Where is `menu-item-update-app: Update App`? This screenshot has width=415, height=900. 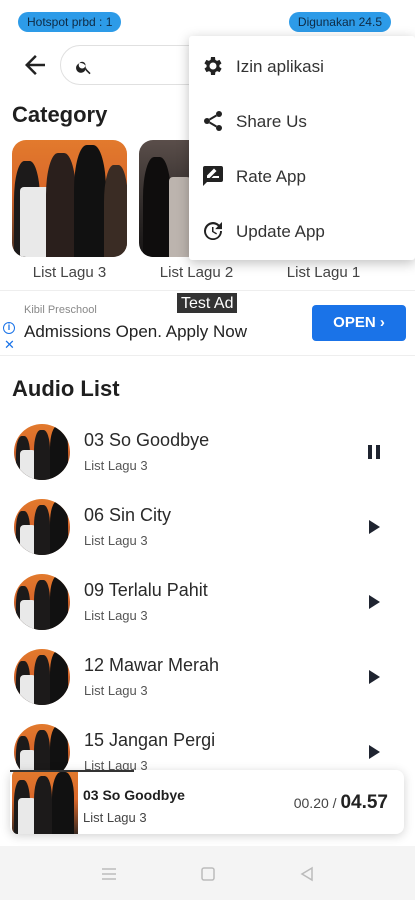
menu-item-update-app: Update App is located at coordinates (302, 231).